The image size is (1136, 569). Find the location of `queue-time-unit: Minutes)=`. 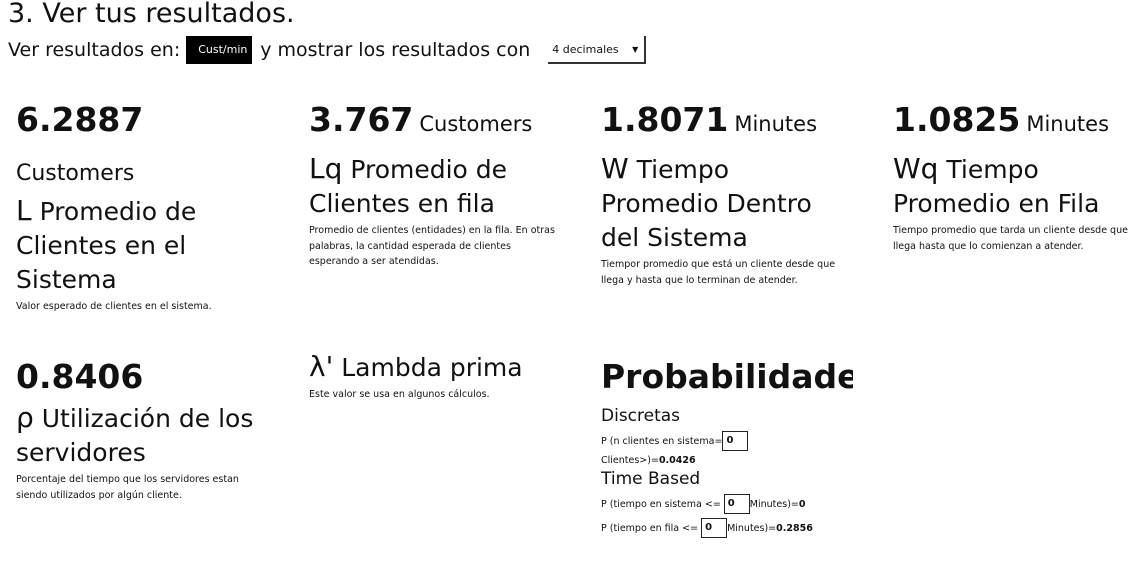

queue-time-unit: Minutes)= is located at coordinates (752, 528).